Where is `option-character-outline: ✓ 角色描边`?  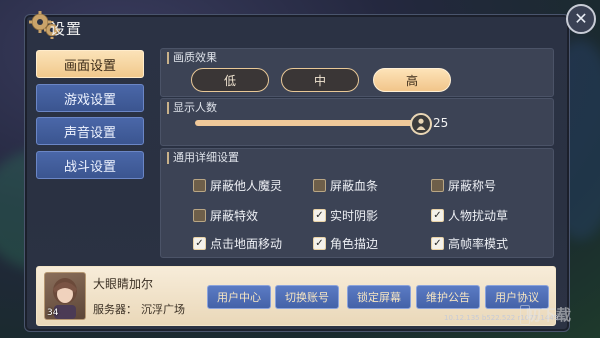 option-character-outline: ✓ 角色描边 is located at coordinates (345, 243).